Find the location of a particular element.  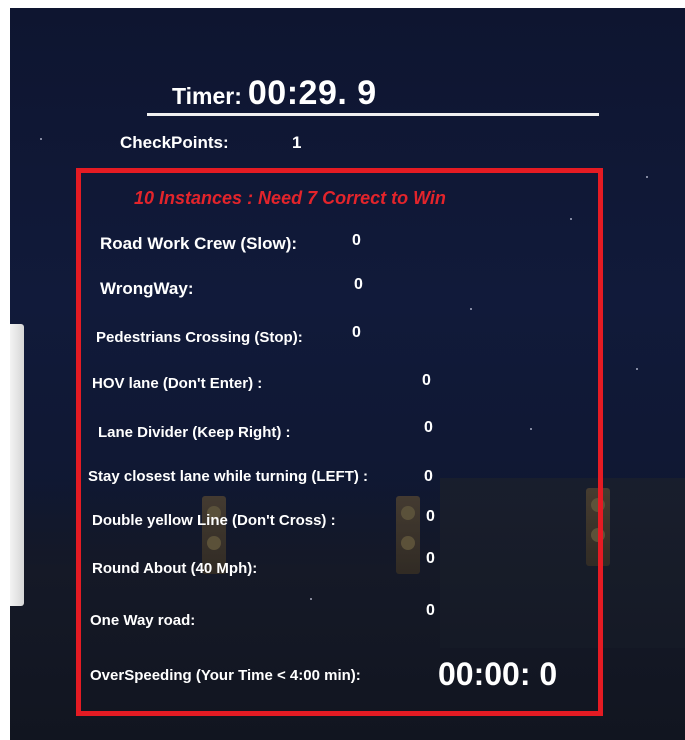

instance-label-lane-divider: Lane Divider (Keep Right) : is located at coordinates (194, 432).